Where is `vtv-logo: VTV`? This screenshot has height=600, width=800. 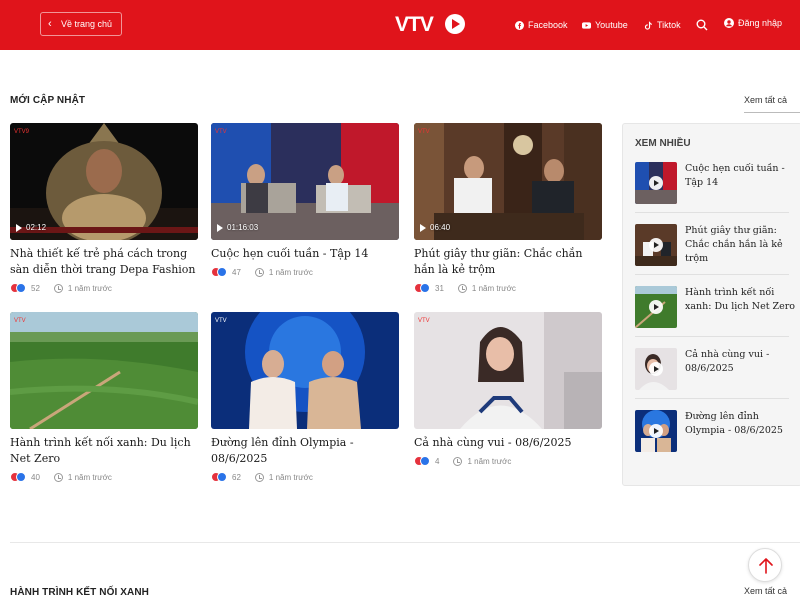
vtv-logo: VTV is located at coordinates (431, 24).